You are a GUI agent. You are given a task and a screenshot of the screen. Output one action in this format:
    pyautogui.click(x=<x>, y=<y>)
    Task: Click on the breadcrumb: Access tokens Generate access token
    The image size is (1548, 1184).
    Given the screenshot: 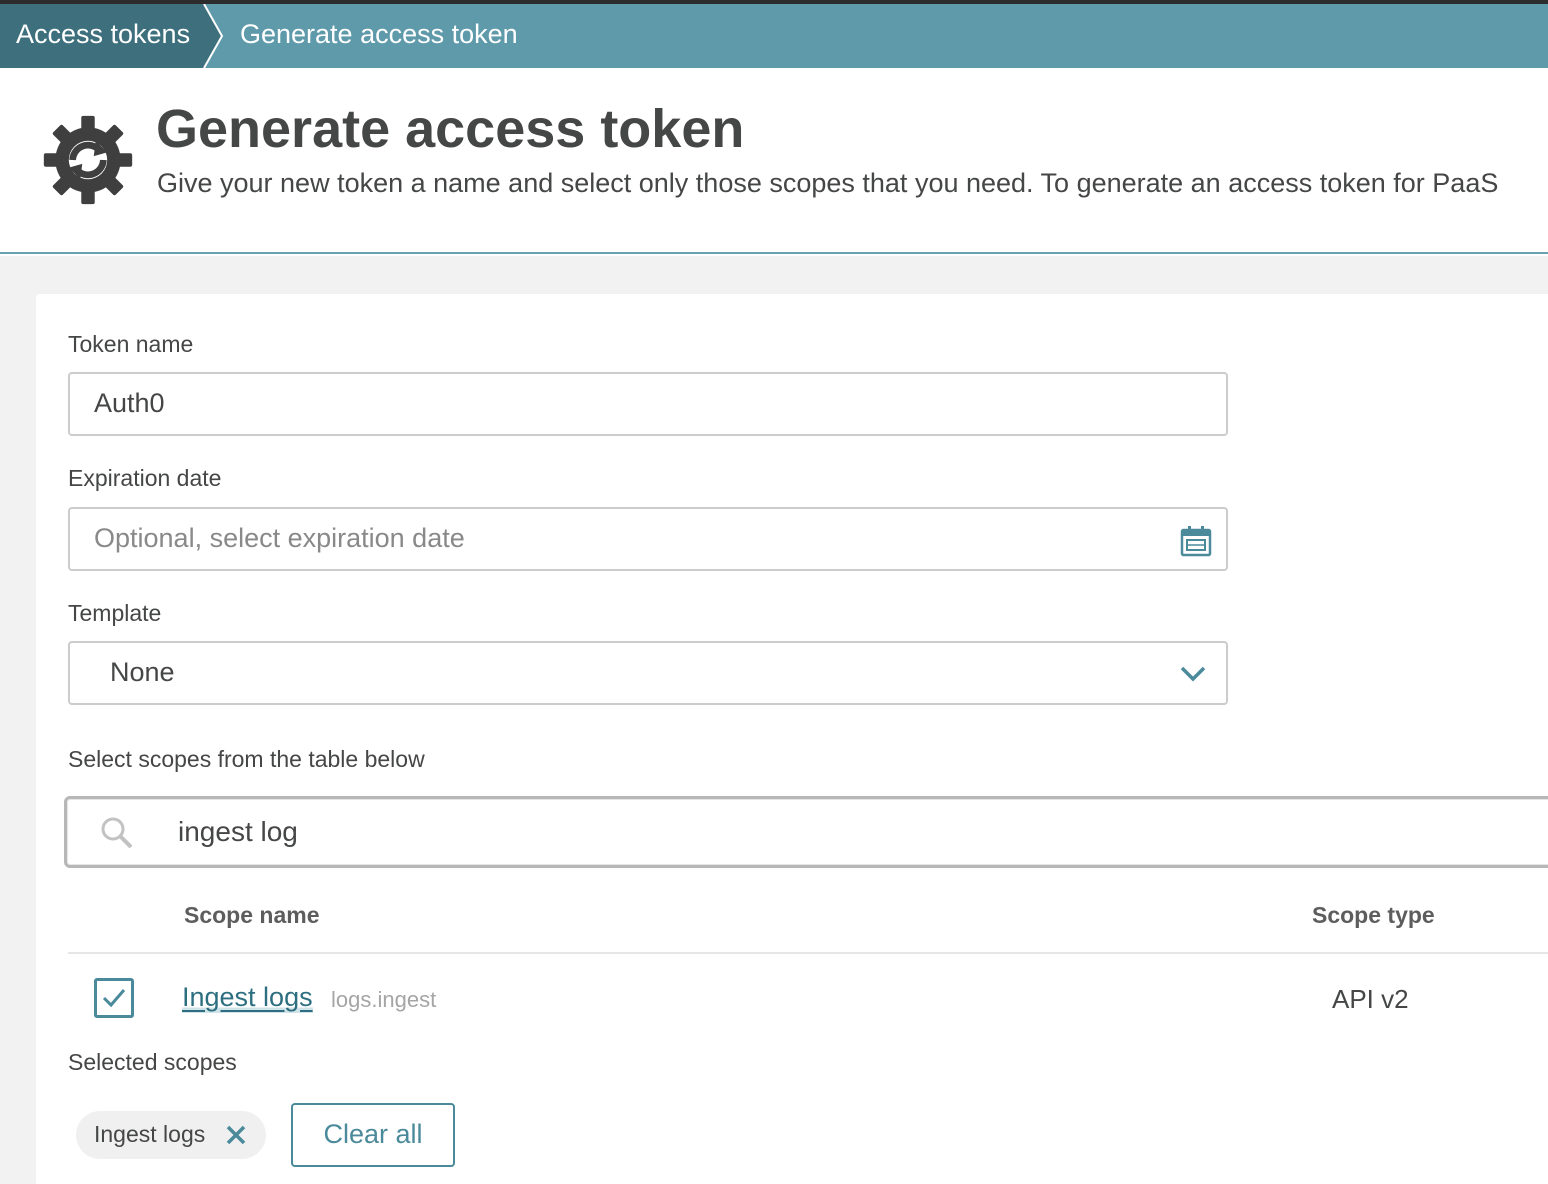 What is the action you would take?
    pyautogui.click(x=774, y=36)
    